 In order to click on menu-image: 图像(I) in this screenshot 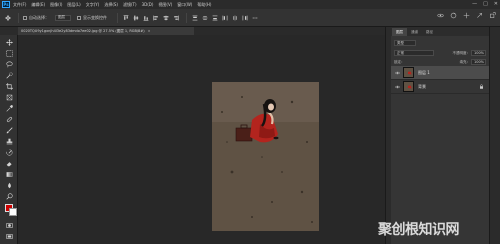, I will do `click(56, 5)`.